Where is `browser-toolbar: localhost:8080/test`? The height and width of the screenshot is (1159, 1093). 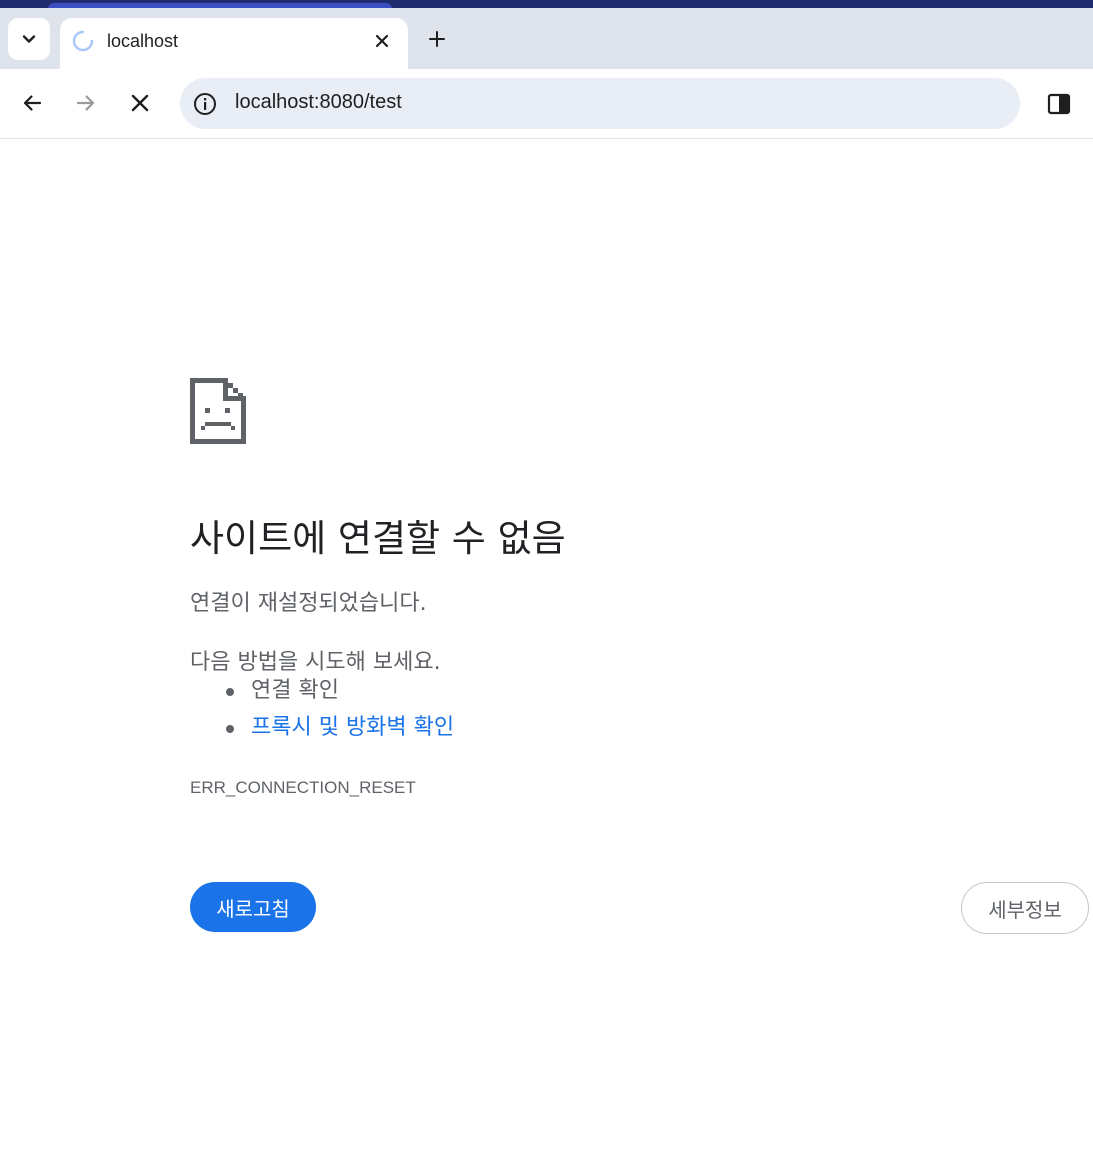
browser-toolbar: localhost:8080/test is located at coordinates (546, 104).